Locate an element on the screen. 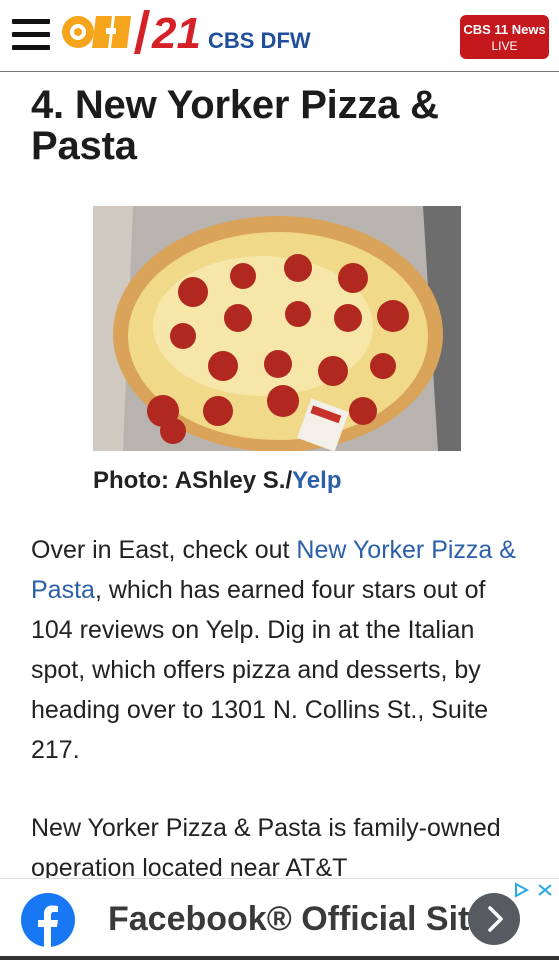  yelp-link: Yelp is located at coordinates (316, 480).